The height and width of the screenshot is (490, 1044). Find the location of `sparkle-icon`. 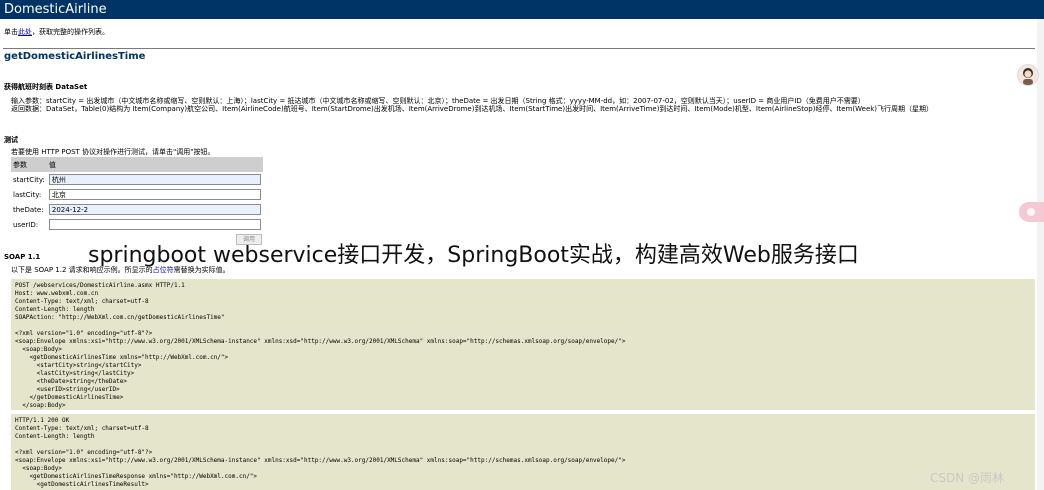

sparkle-icon is located at coordinates (1031, 212).